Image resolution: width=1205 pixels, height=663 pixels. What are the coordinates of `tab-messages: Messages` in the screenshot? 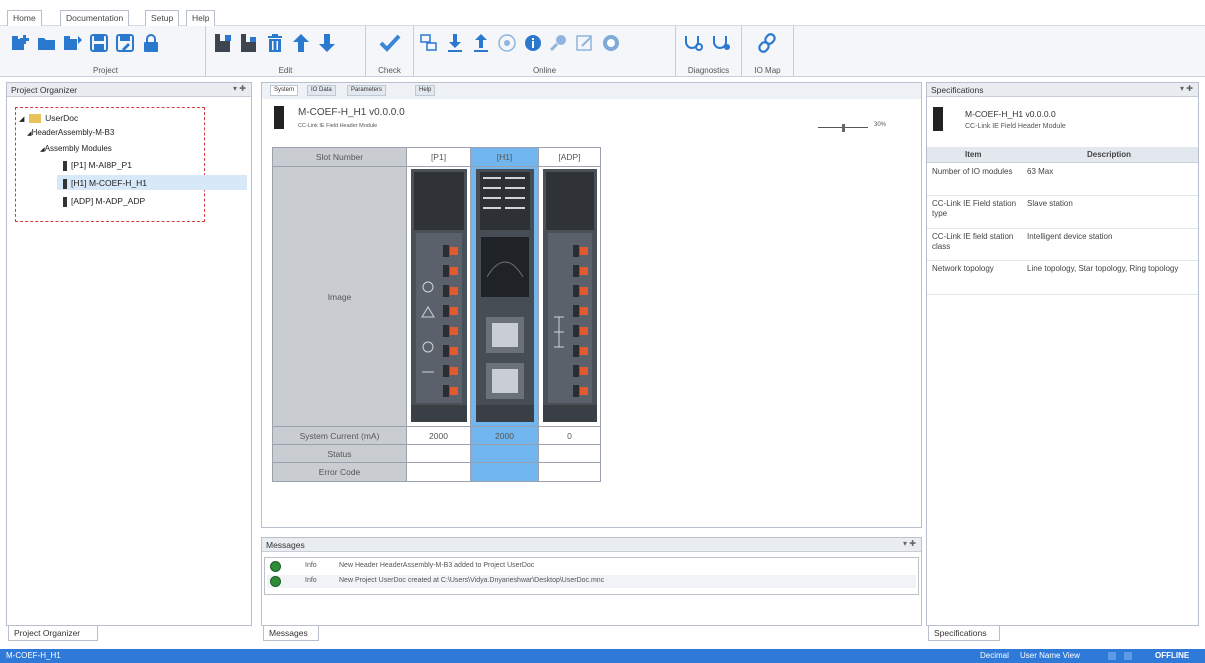 It's located at (291, 633).